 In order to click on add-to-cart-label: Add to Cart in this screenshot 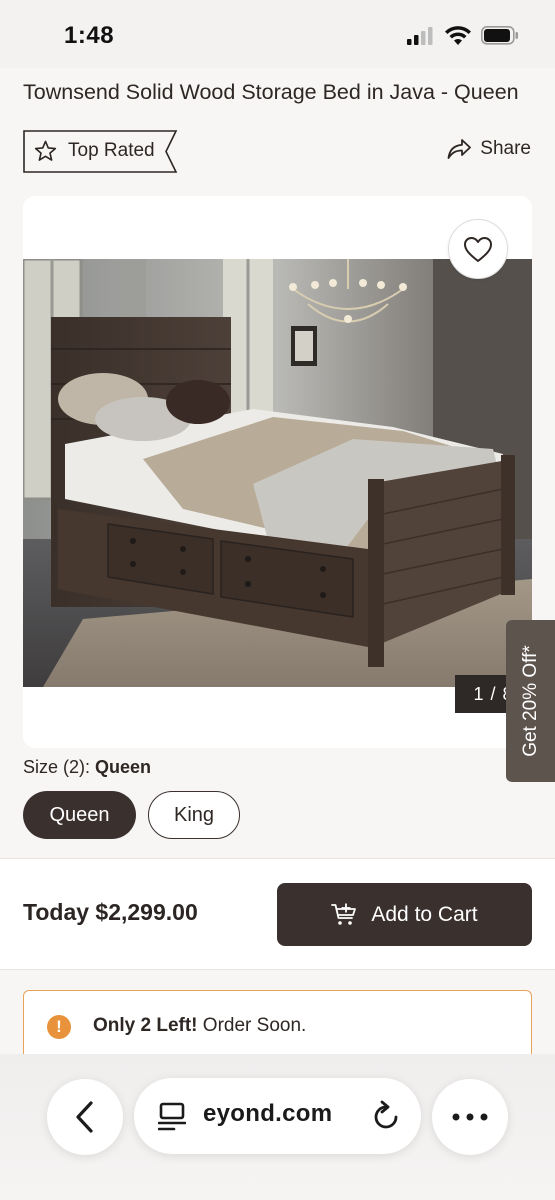, I will do `click(424, 914)`.